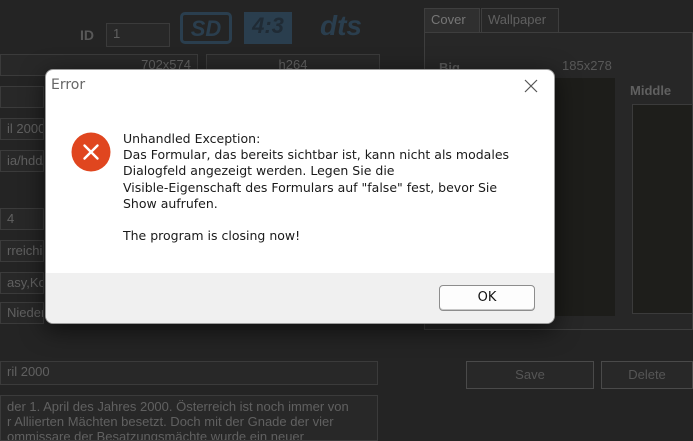 This screenshot has width=693, height=441. Describe the element at coordinates (68, 85) in the screenshot. I see `dialog-title: Error` at that location.